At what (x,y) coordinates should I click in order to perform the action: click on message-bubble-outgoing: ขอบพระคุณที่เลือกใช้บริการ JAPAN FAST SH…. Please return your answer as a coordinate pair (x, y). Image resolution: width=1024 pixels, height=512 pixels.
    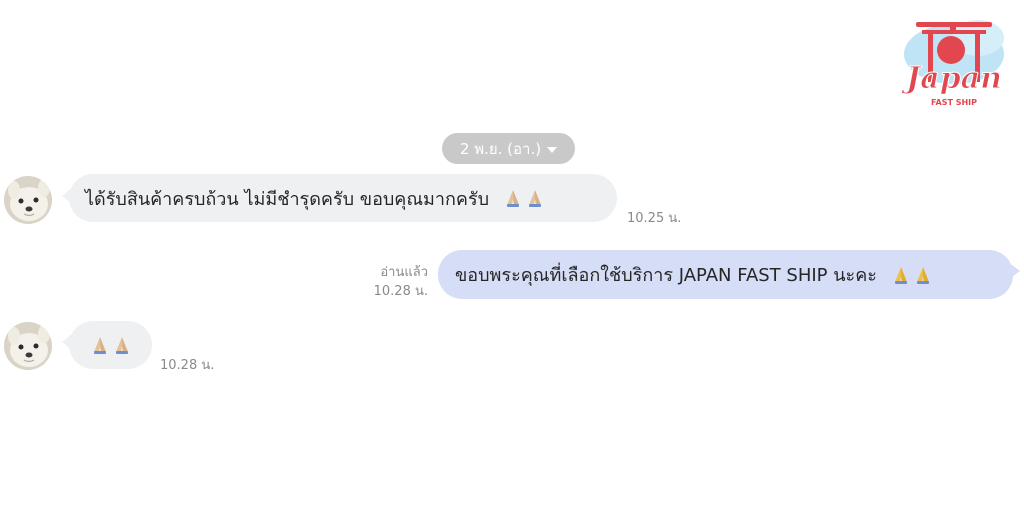
    Looking at the image, I should click on (725, 274).